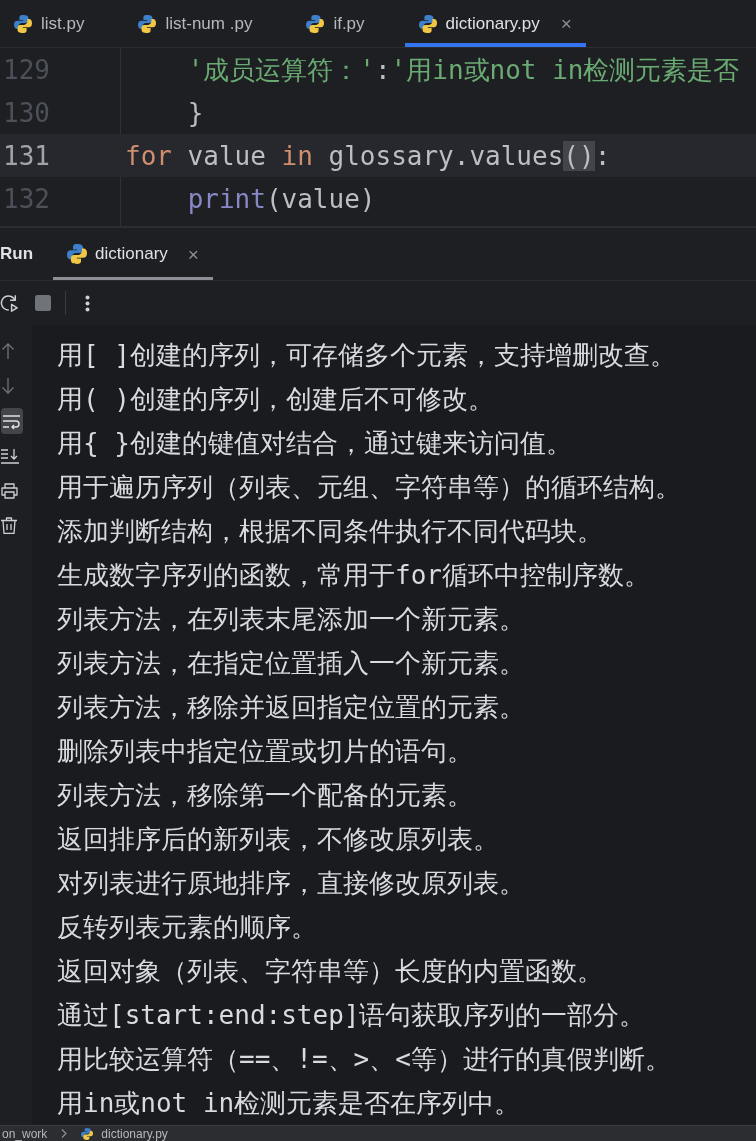 Image resolution: width=756 pixels, height=1141 pixels. What do you see at coordinates (368, 155) in the screenshot?
I see `code-line: for value in glossary.values():` at bounding box center [368, 155].